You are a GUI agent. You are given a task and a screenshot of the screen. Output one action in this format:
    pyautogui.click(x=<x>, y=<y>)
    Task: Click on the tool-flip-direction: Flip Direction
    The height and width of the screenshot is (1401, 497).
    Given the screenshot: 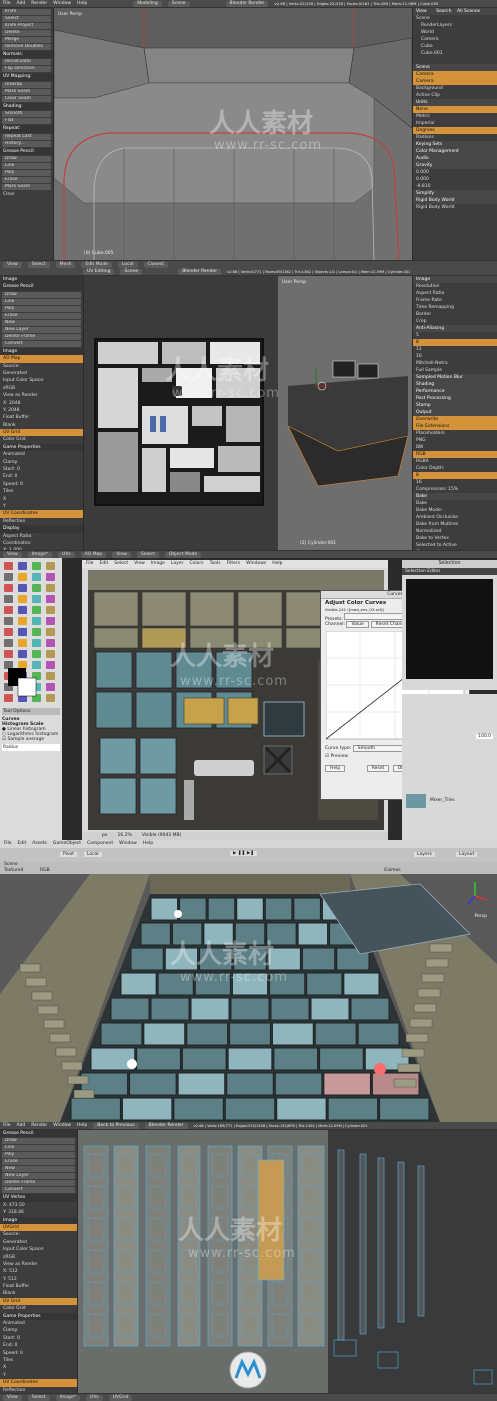 What is the action you would take?
    pyautogui.click(x=26, y=69)
    